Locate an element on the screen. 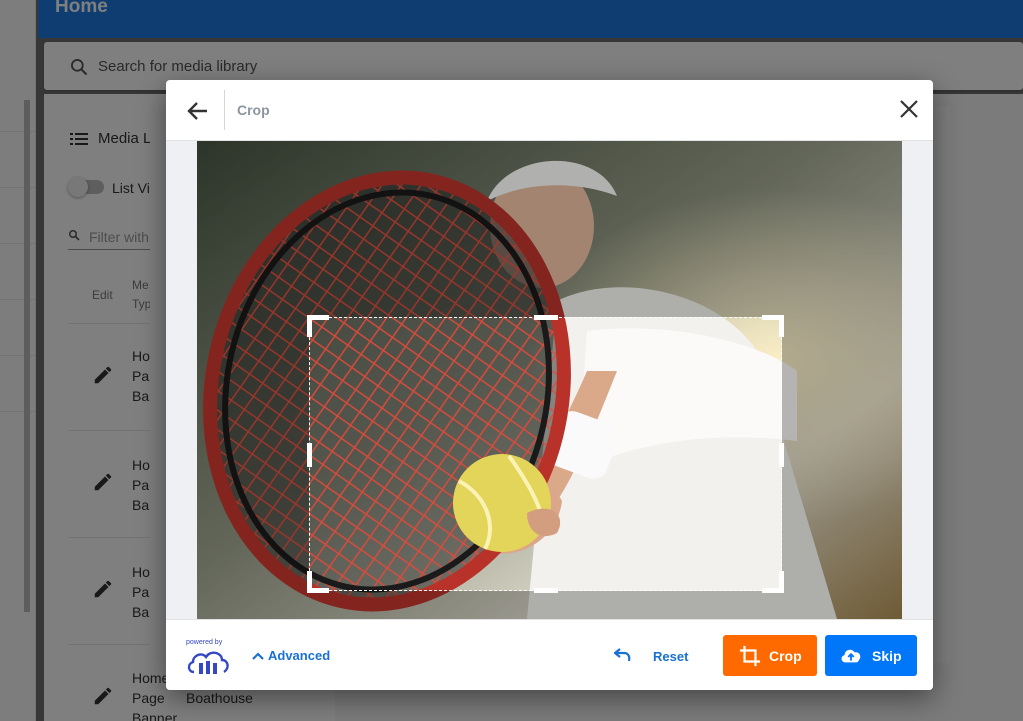 The image size is (1023, 721). cloud-upload-icon is located at coordinates (851, 656).